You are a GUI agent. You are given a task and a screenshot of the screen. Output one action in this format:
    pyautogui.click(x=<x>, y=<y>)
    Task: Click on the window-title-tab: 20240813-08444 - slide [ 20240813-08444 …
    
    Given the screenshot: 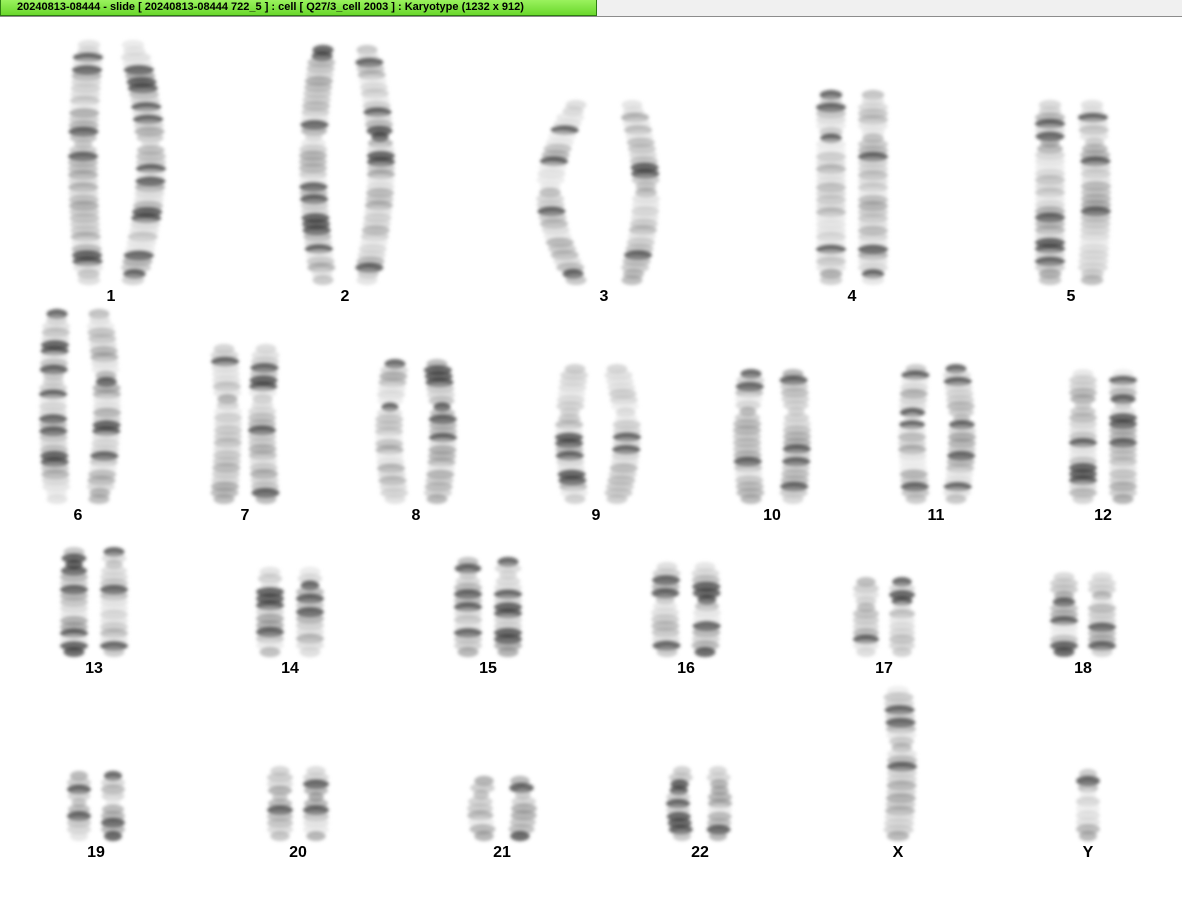 What is the action you would take?
    pyautogui.click(x=298, y=8)
    